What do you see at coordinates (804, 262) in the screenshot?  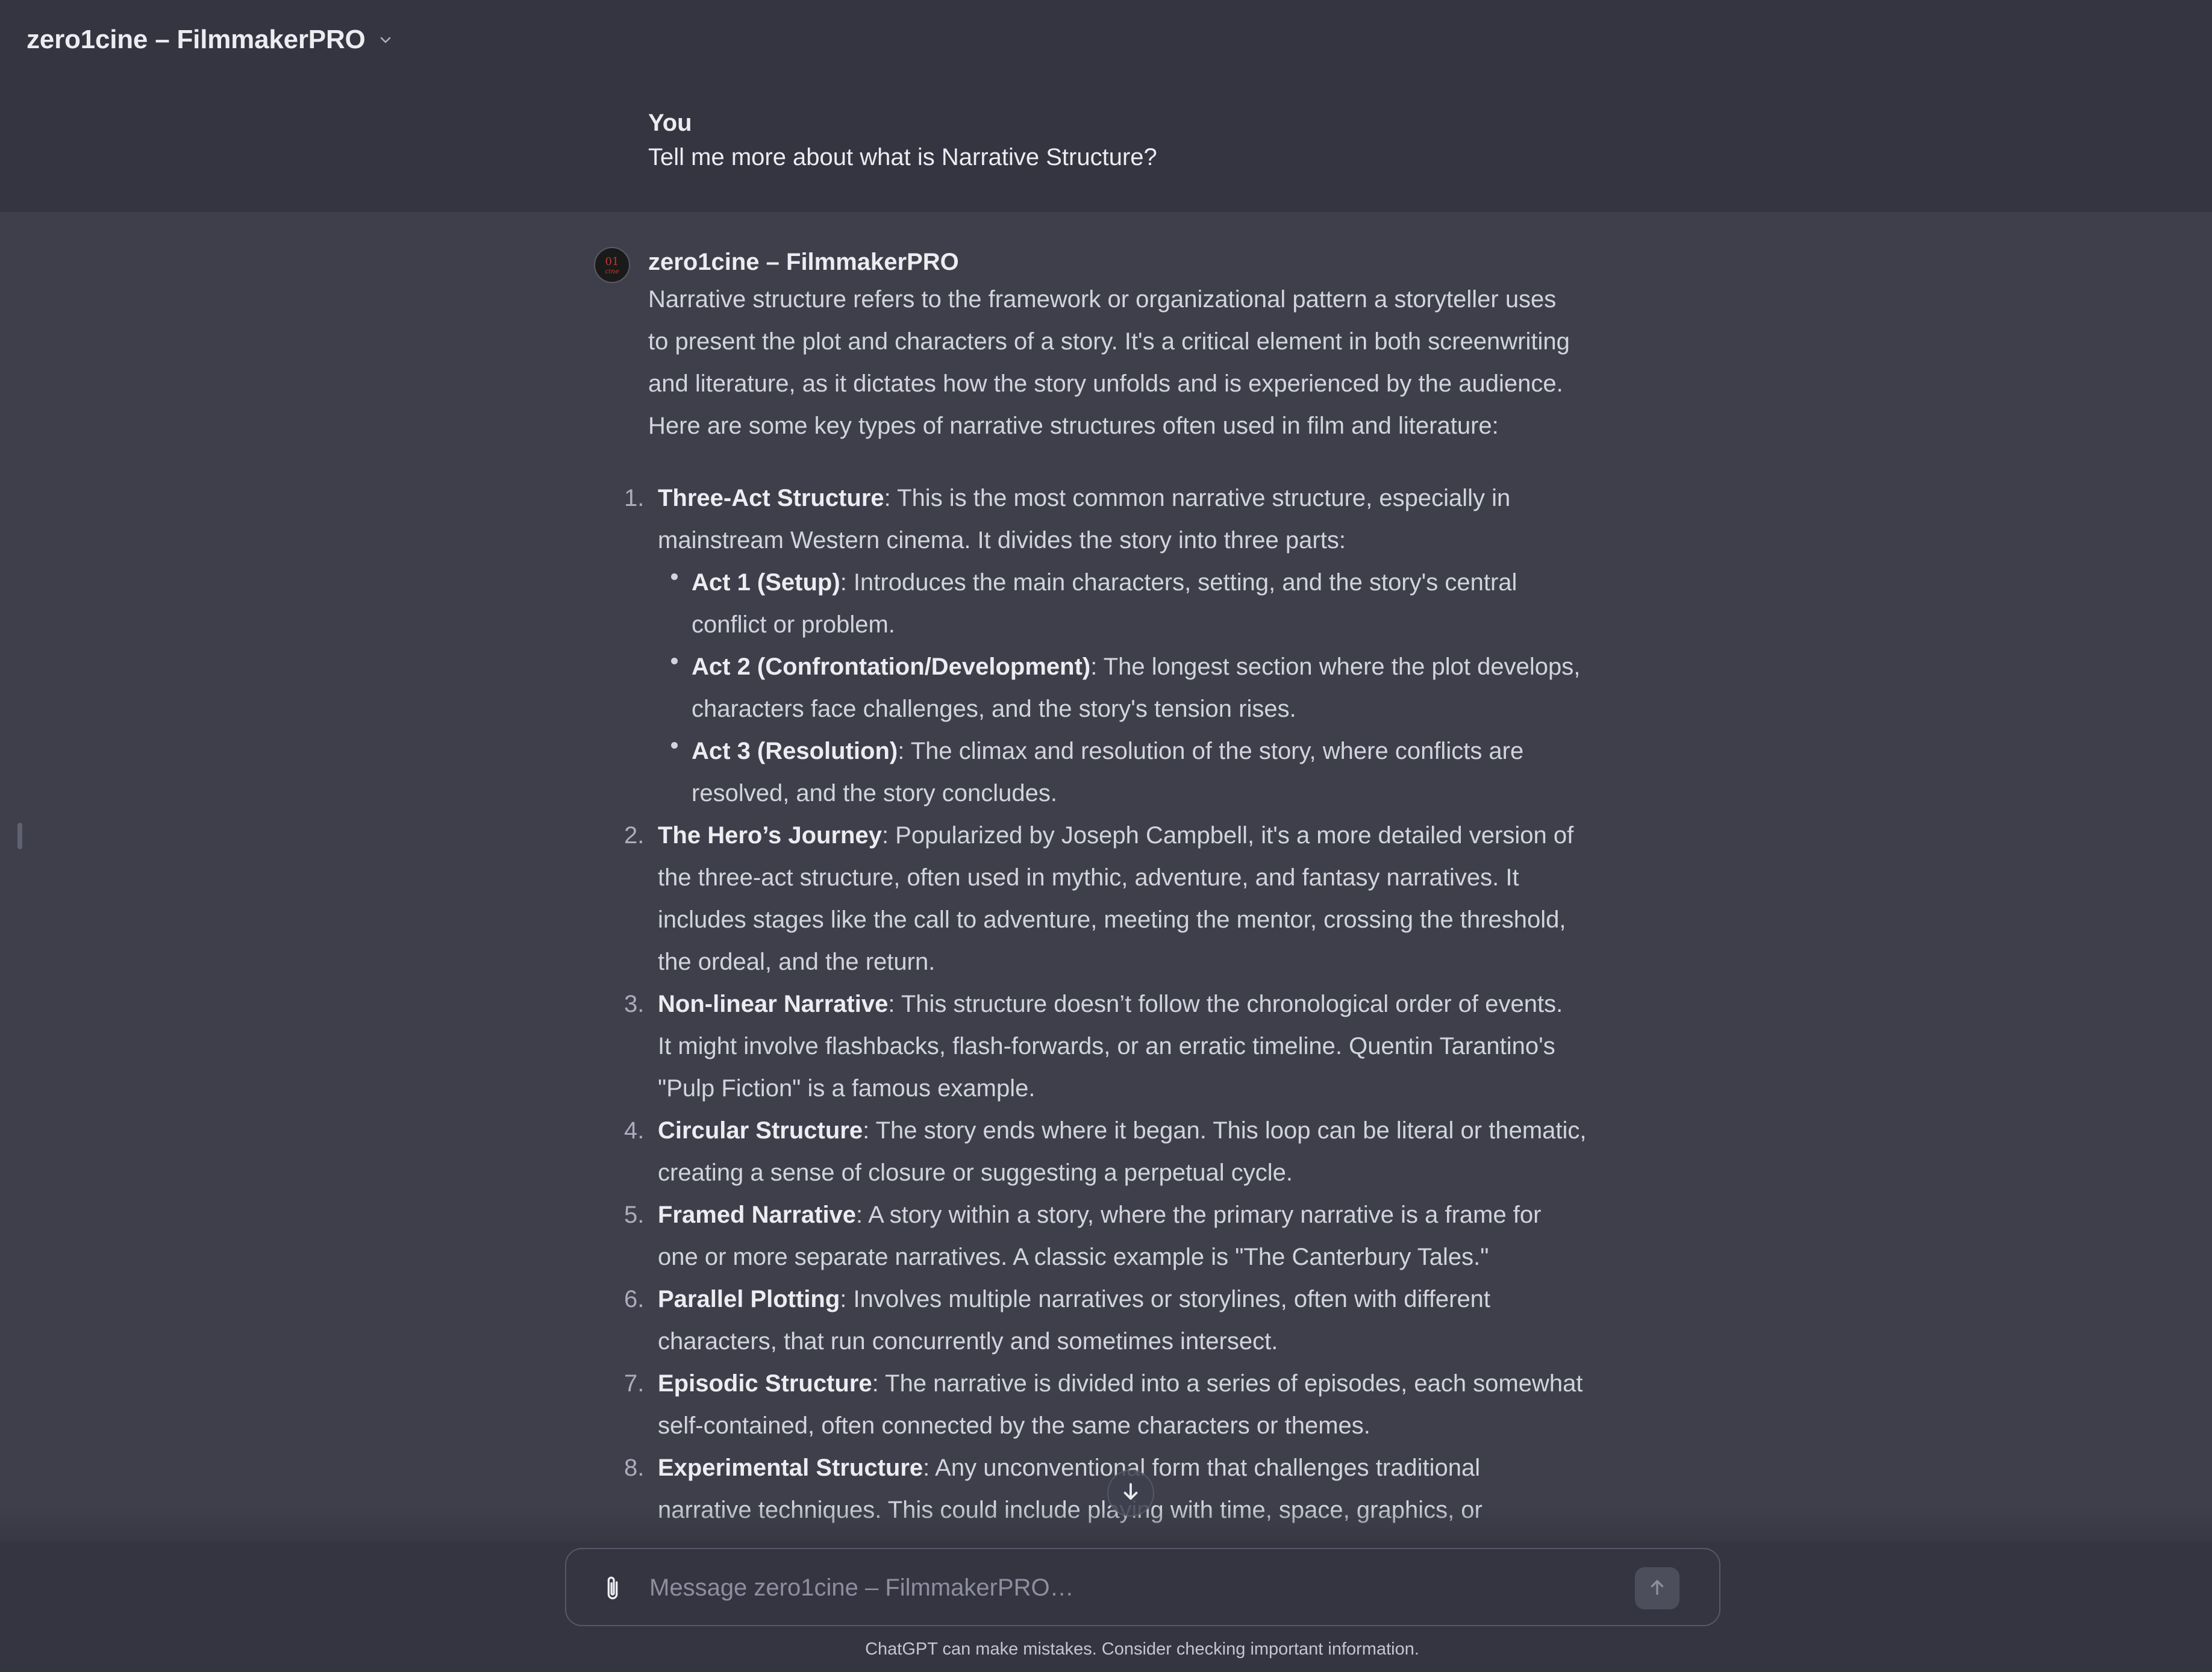 I see `assistant-author: zero1cine – FilmmakerPRO` at bounding box center [804, 262].